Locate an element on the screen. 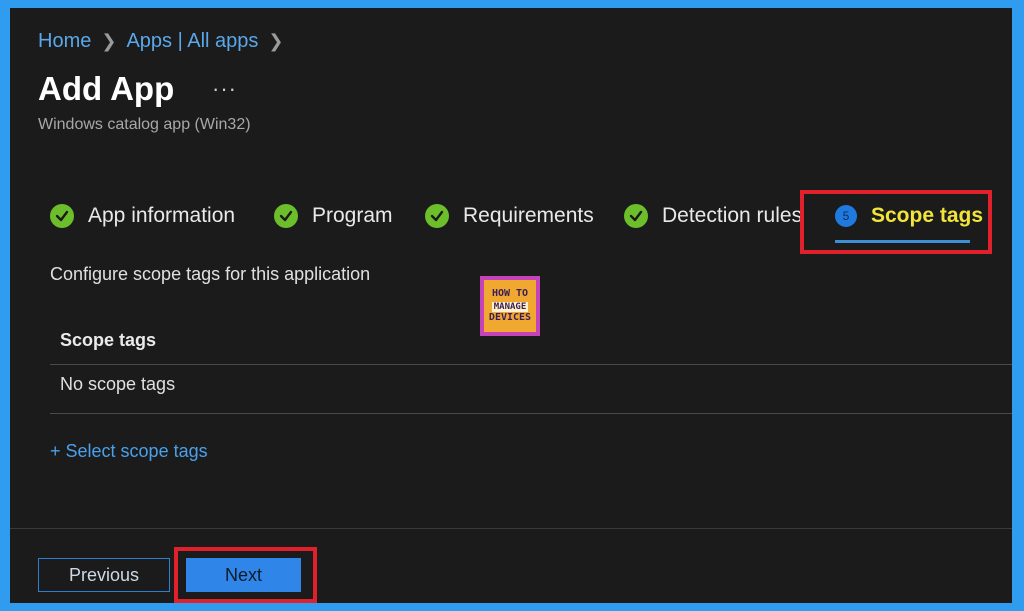  page-title: Add App is located at coordinates (106, 88).